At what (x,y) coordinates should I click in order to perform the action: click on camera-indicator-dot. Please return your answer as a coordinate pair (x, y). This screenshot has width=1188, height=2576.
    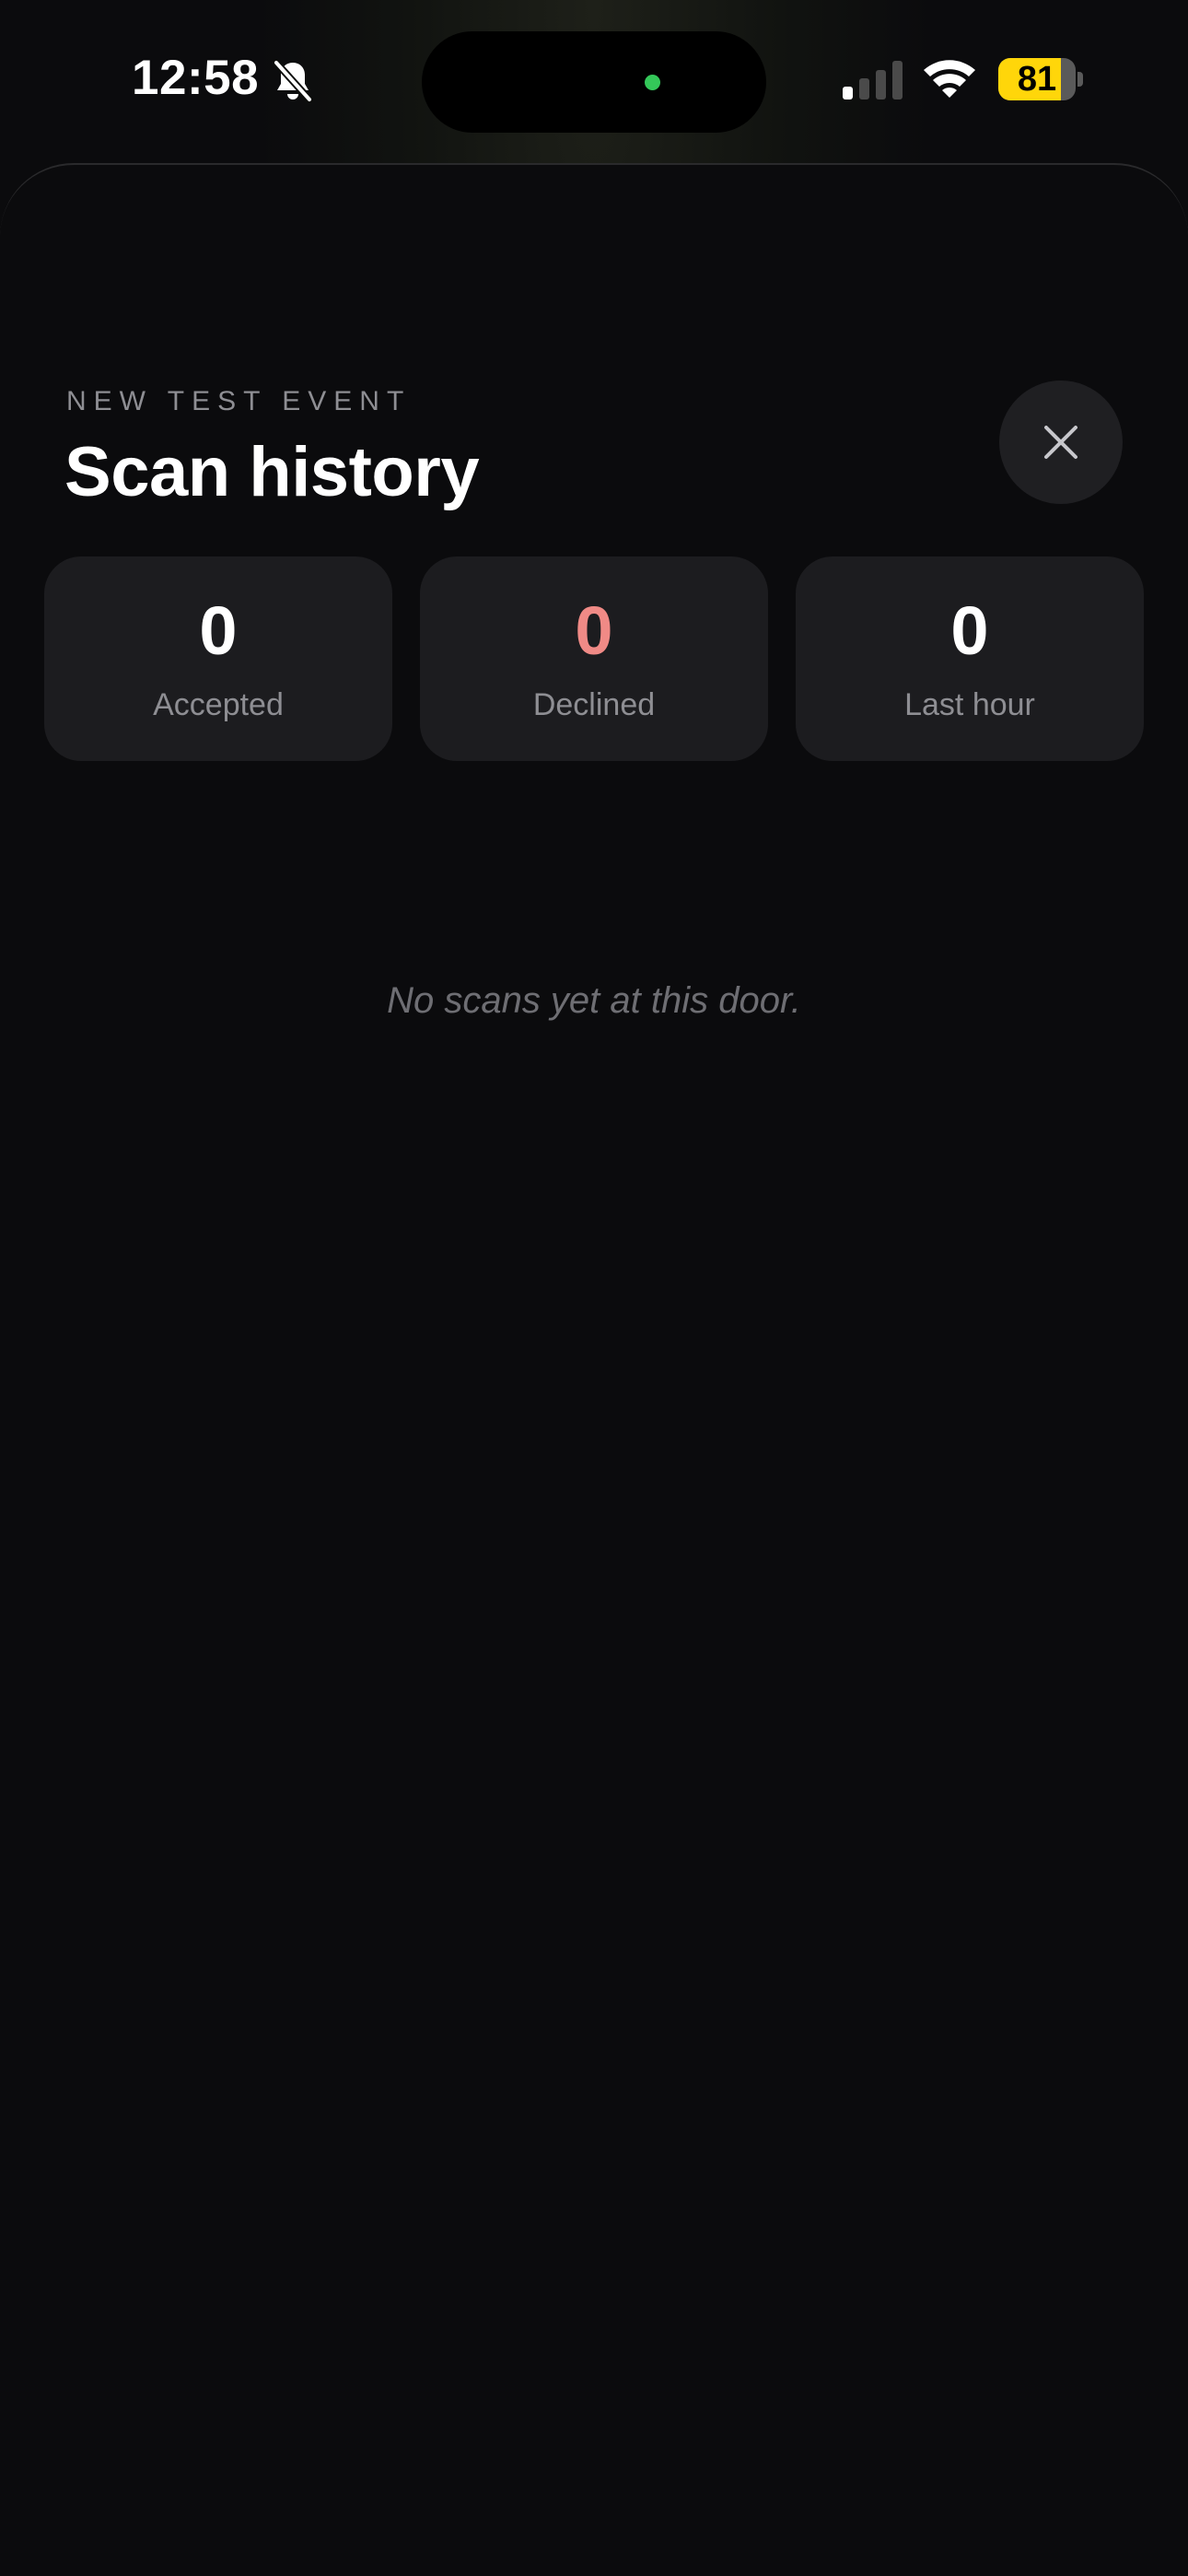
    Looking at the image, I should click on (652, 82).